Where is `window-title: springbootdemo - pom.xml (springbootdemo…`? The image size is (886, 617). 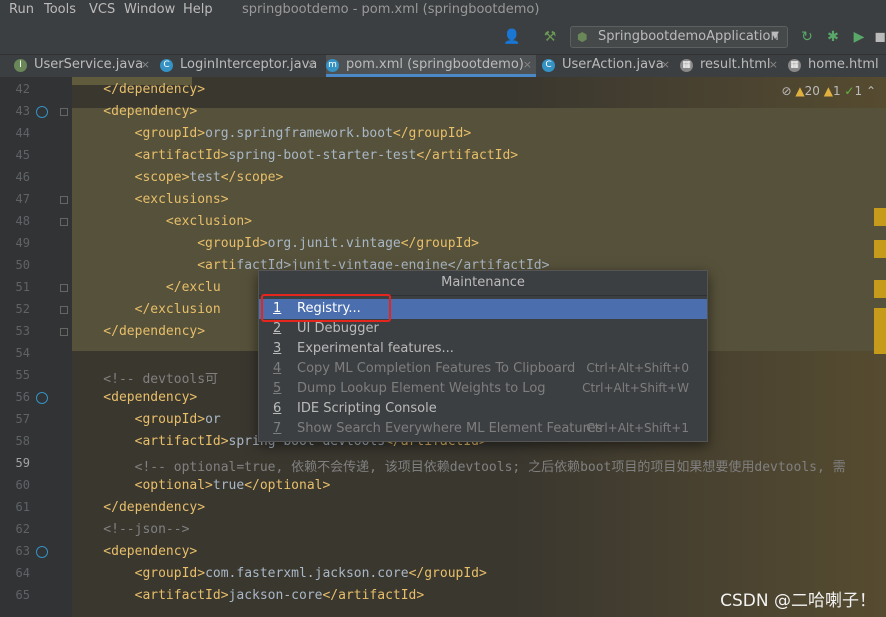 window-title: springbootdemo - pom.xml (springbootdemo… is located at coordinates (391, 9).